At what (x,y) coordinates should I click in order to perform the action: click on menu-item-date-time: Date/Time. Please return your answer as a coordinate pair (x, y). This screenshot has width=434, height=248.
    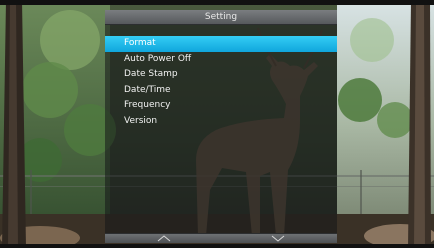
    Looking at the image, I should click on (221, 91).